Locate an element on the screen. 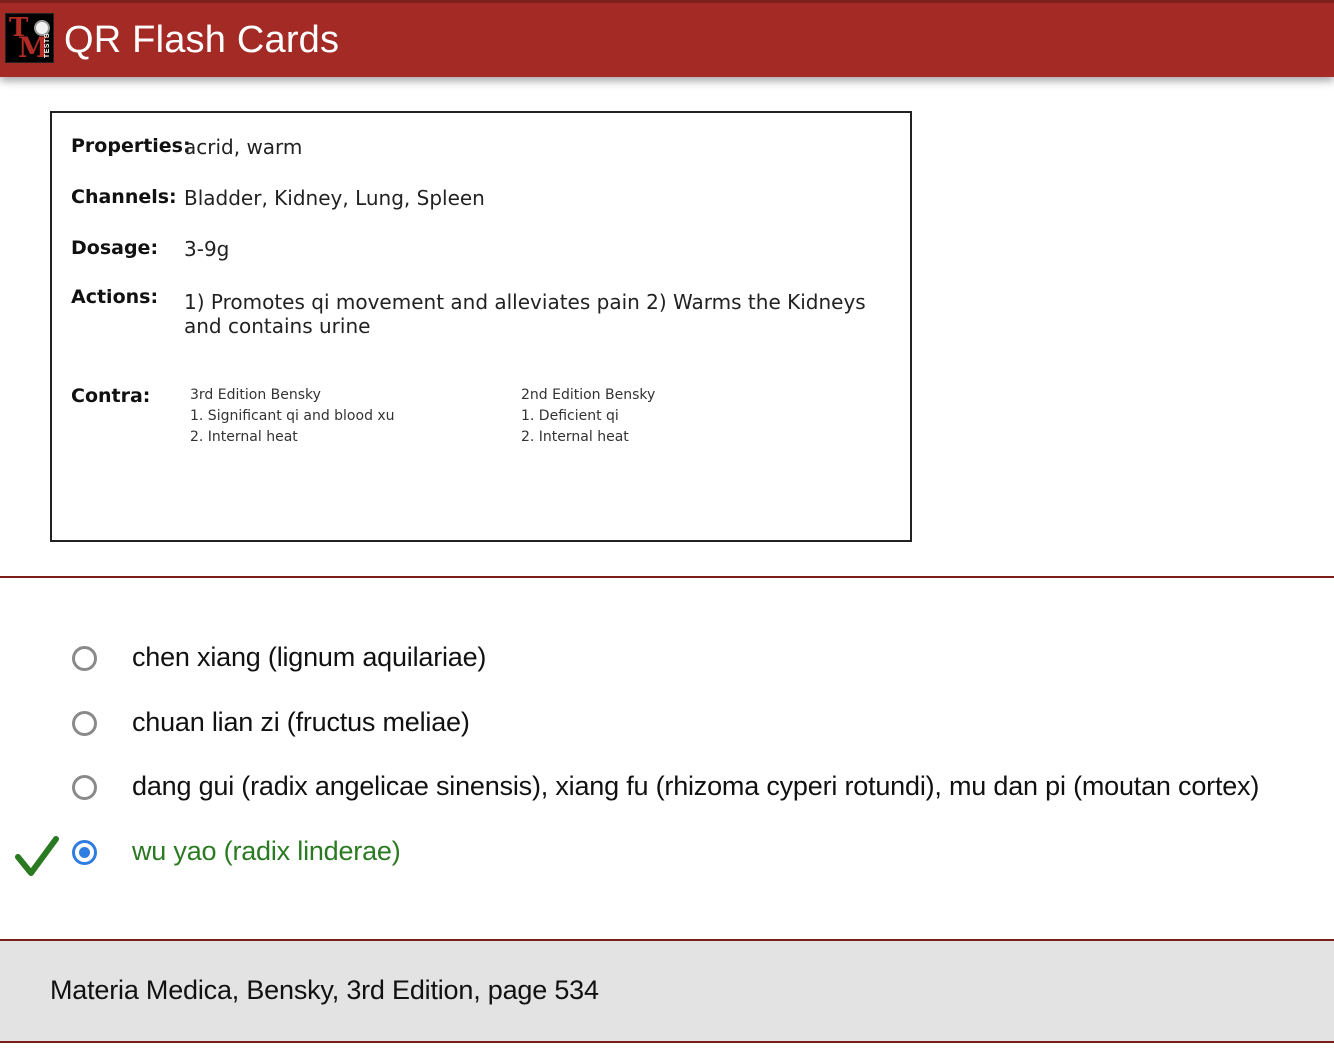  contra-item: 1. Deficient qi is located at coordinates (570, 416).